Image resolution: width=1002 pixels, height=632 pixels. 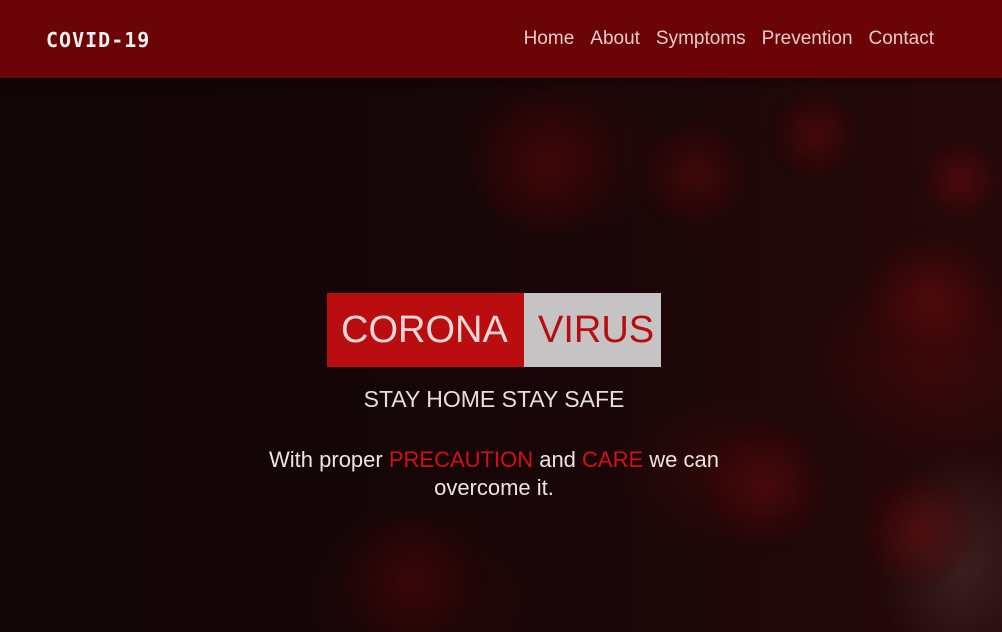 What do you see at coordinates (329, 459) in the screenshot?
I see `hero-message-prefix: With proper` at bounding box center [329, 459].